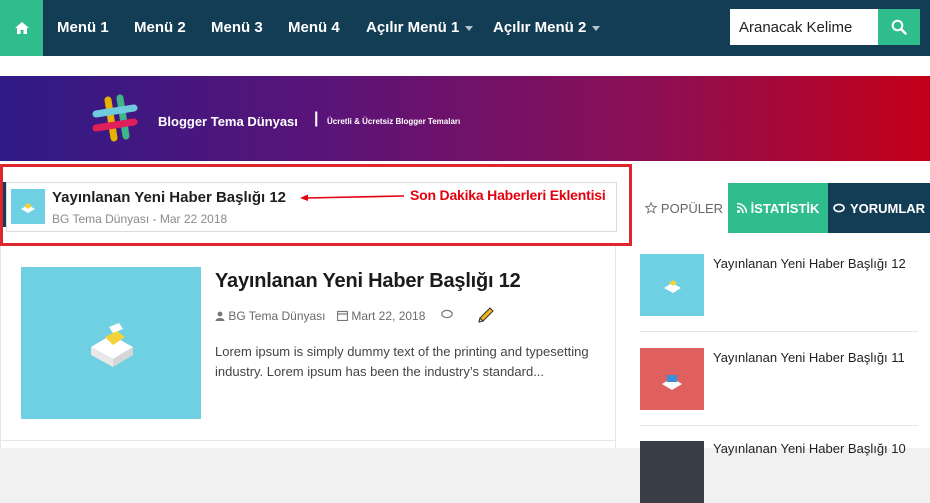 The height and width of the screenshot is (503, 930). I want to click on tab-popular: POPÜLER, so click(684, 208).